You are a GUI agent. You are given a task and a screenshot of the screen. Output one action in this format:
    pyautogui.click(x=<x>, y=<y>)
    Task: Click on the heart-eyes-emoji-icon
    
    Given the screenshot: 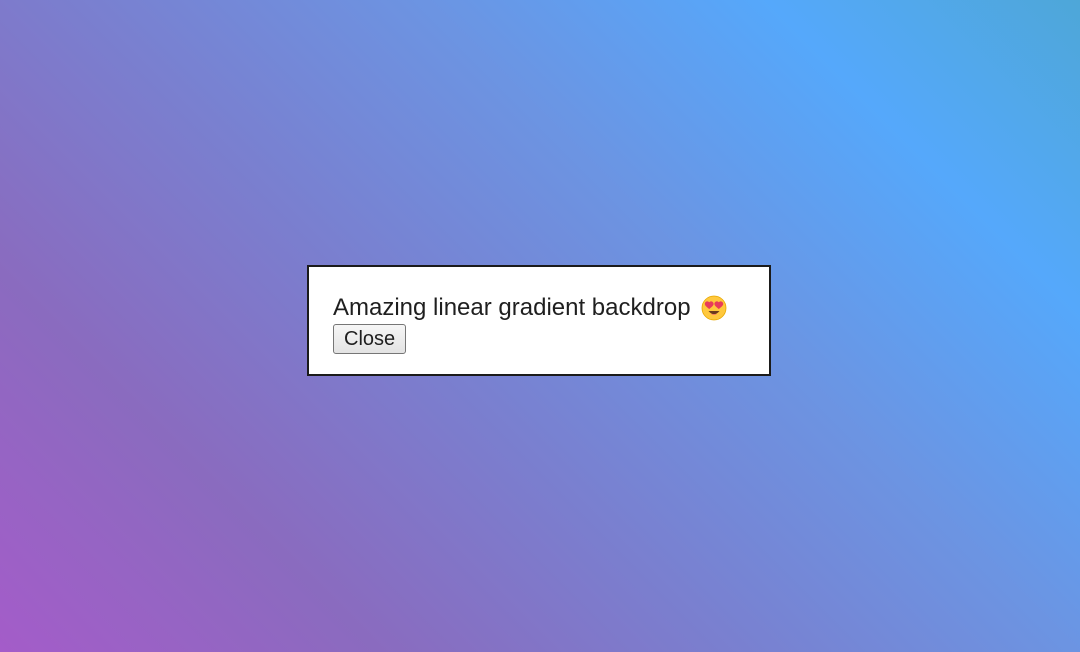 What is the action you would take?
    pyautogui.click(x=714, y=308)
    